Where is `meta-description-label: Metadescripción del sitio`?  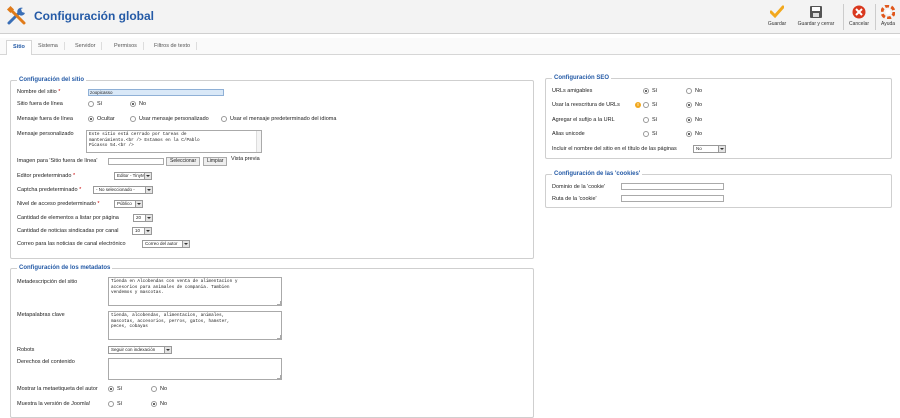
meta-description-label: Metadescripción del sitio is located at coordinates (47, 282).